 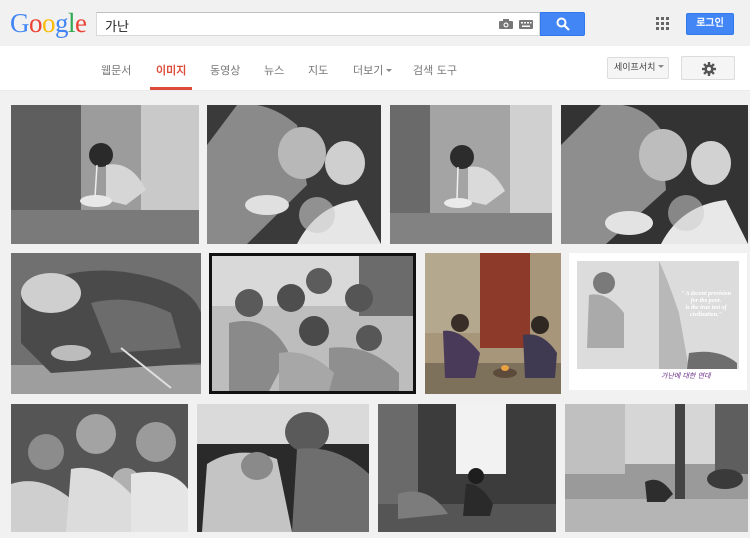 What do you see at coordinates (706, 315) in the screenshot?
I see `quote-line: civilization."` at bounding box center [706, 315].